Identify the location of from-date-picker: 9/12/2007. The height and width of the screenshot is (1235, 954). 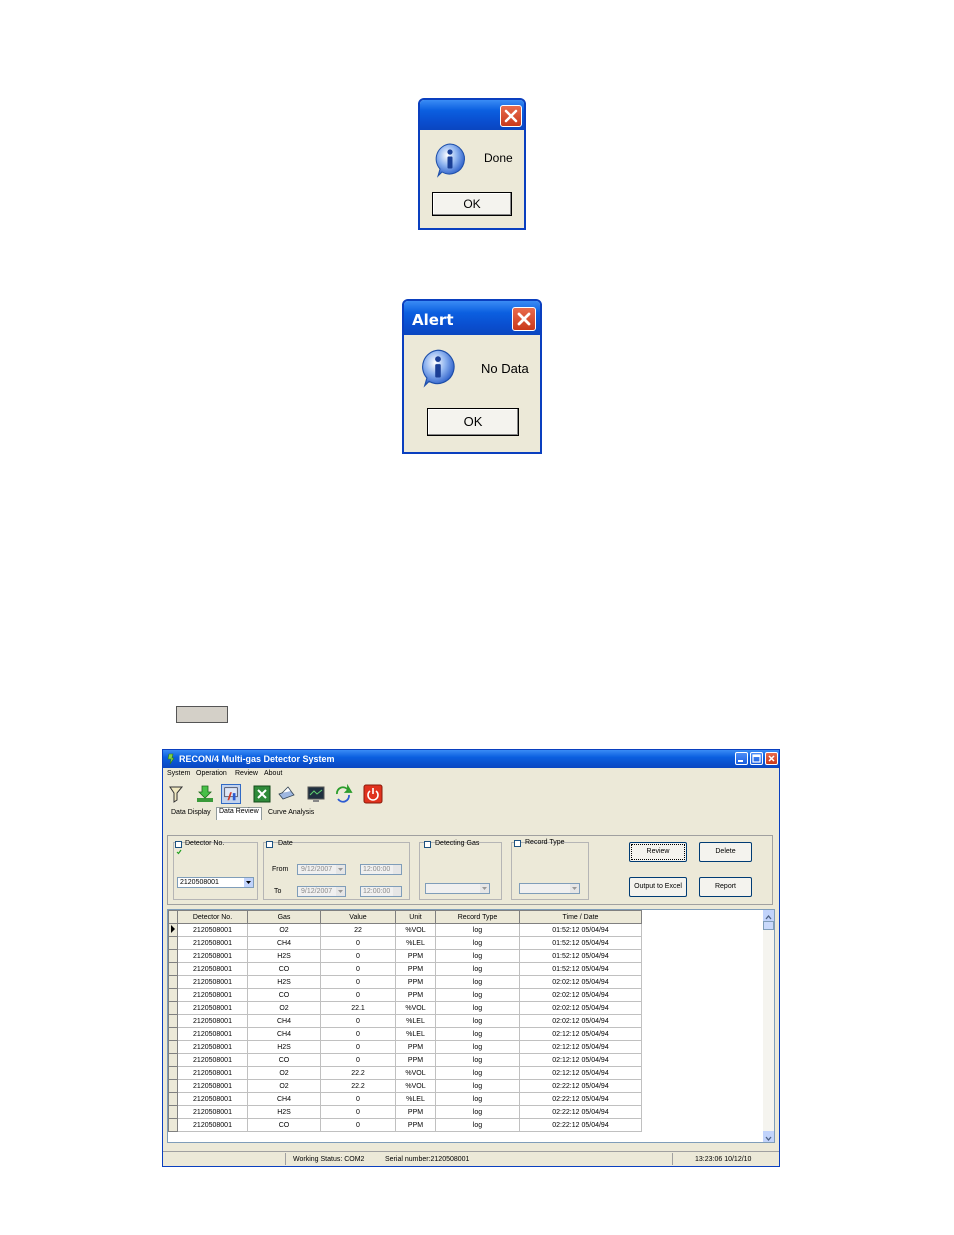
(321, 869).